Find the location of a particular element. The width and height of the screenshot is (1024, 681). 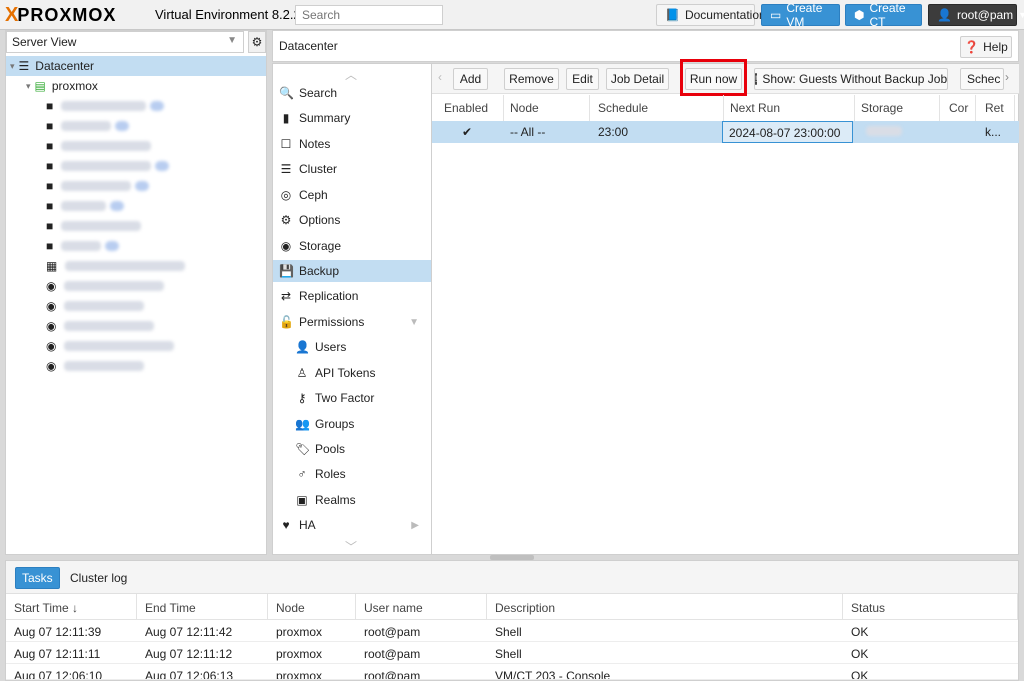

cube-icon: ⬢ is located at coordinates (859, 15).